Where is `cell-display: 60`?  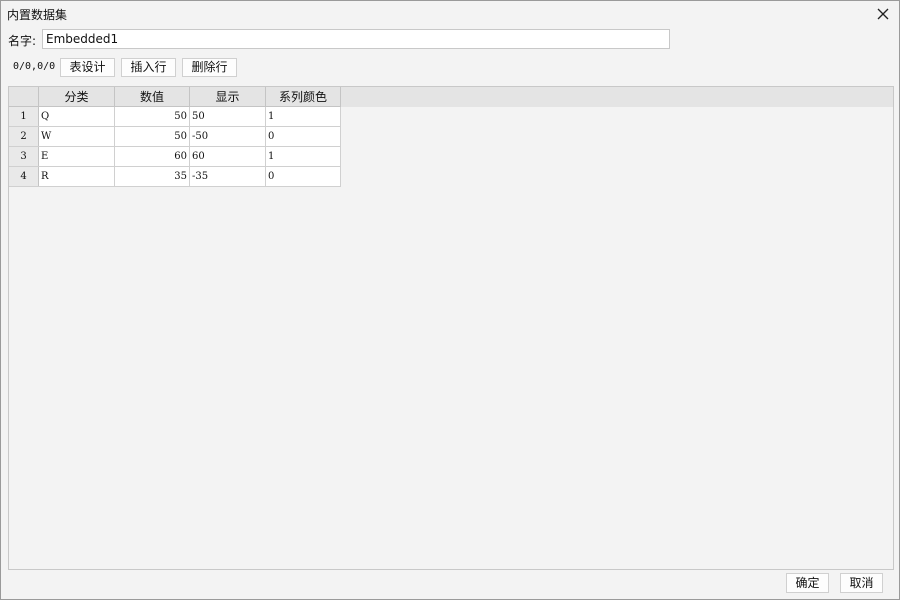
cell-display: 60 is located at coordinates (227, 156).